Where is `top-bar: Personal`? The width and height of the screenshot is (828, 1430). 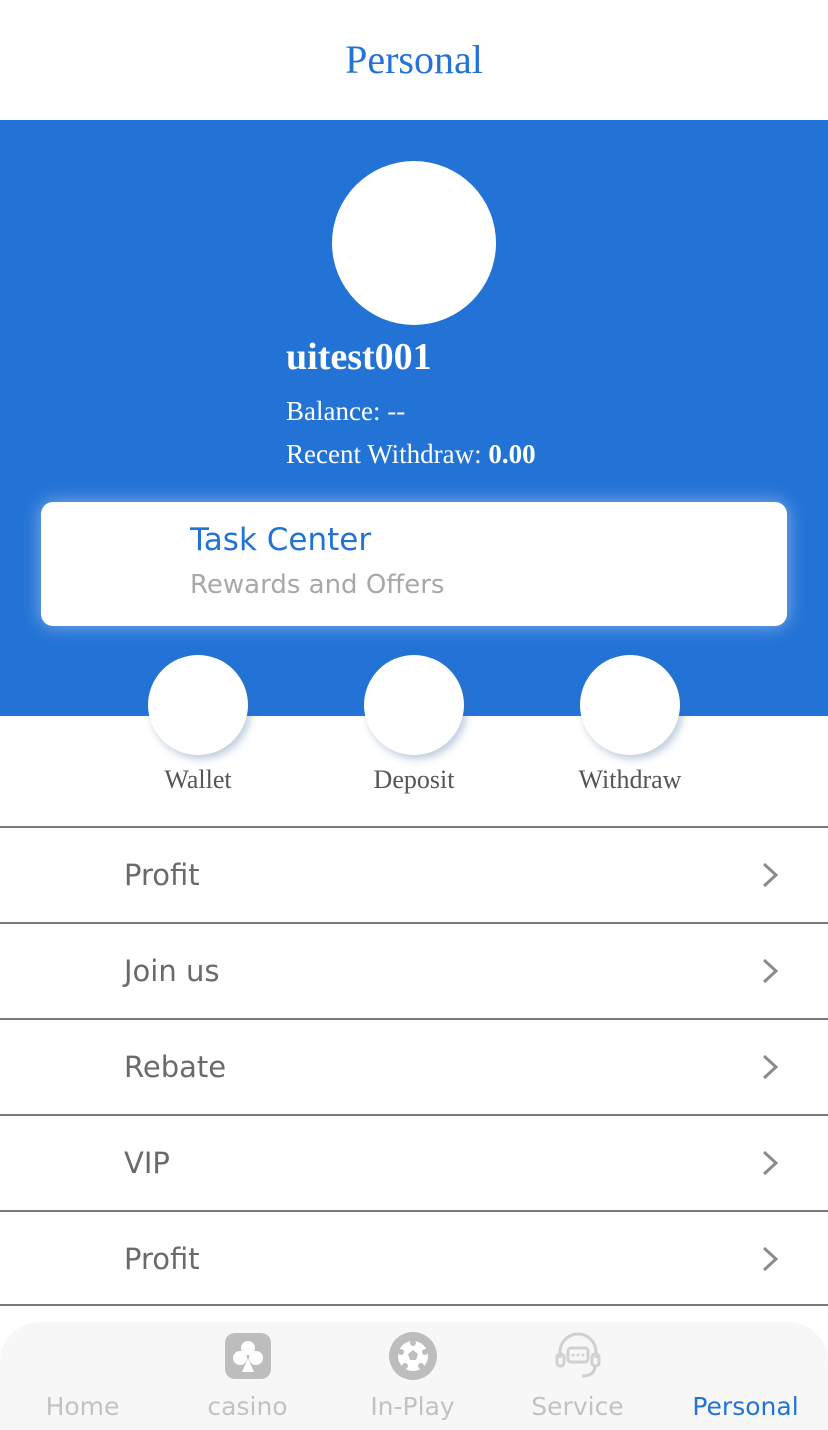
top-bar: Personal is located at coordinates (414, 60).